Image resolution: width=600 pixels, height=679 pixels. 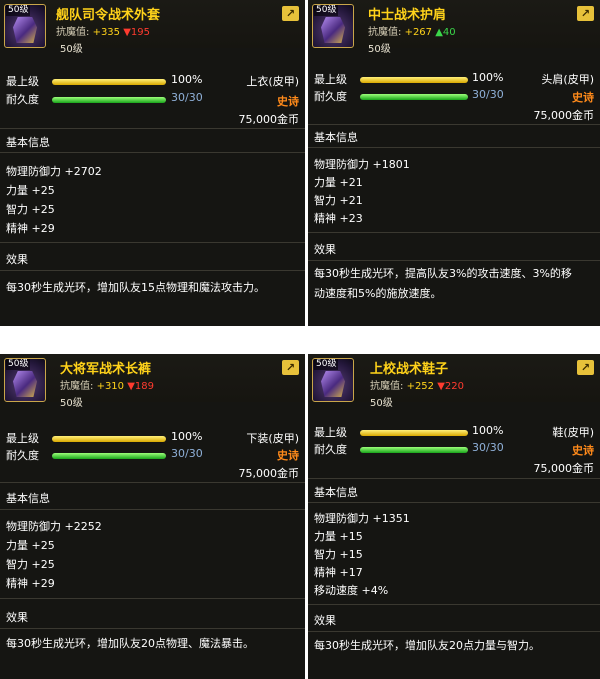 What do you see at coordinates (333, 380) in the screenshot?
I see `boots-armor-icon: 50级` at bounding box center [333, 380].